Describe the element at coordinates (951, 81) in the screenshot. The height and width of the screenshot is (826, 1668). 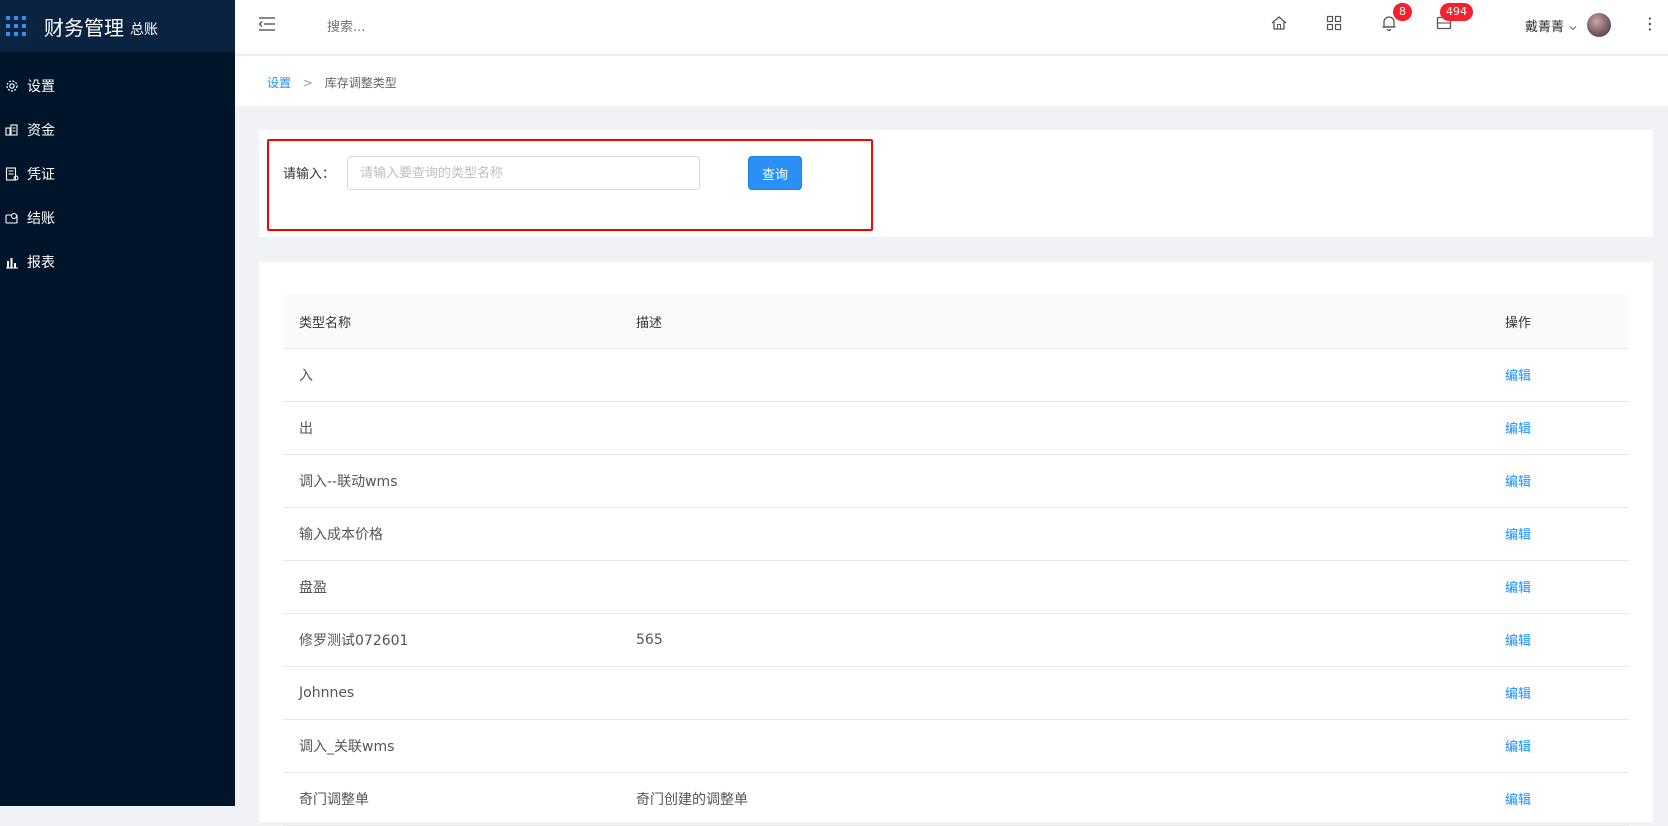
I see `breadcrumb-bar: 设置 > 库存调整类型` at that location.